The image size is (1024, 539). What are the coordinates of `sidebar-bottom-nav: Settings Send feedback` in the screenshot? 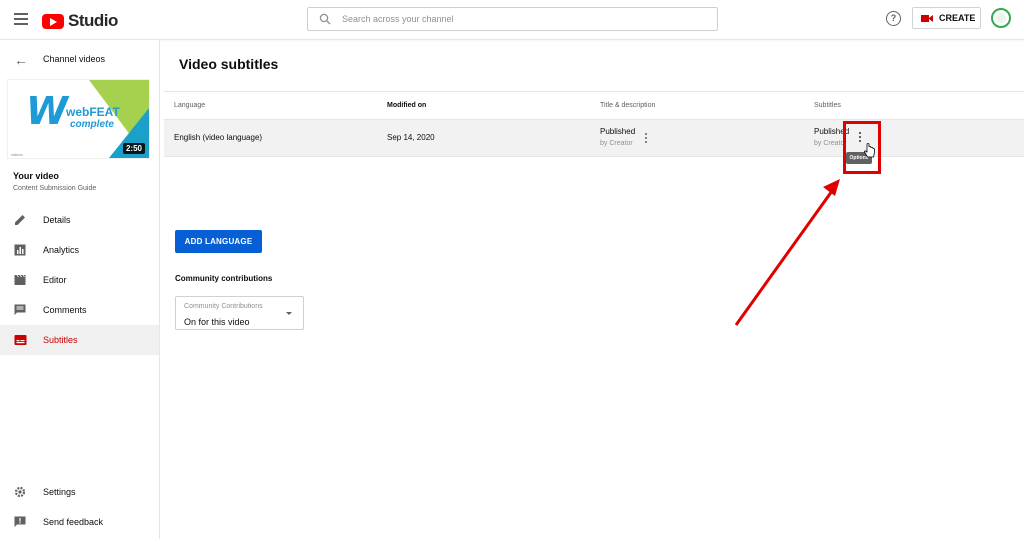 It's located at (79, 507).